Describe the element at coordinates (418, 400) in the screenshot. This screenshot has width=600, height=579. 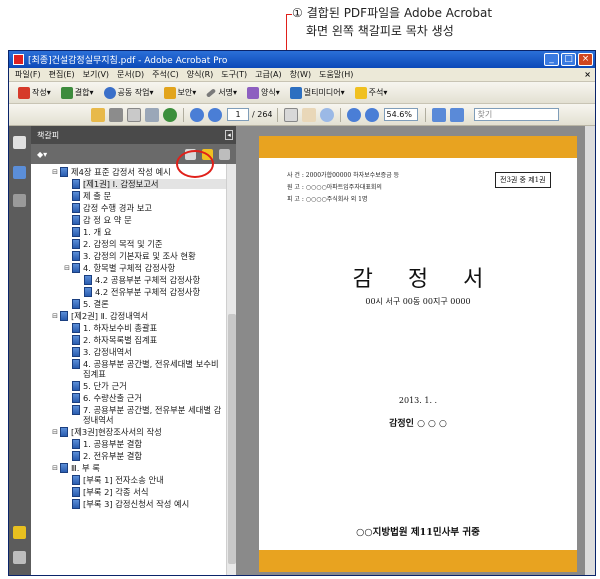
I see `document-date: 2013. 1. .` at that location.